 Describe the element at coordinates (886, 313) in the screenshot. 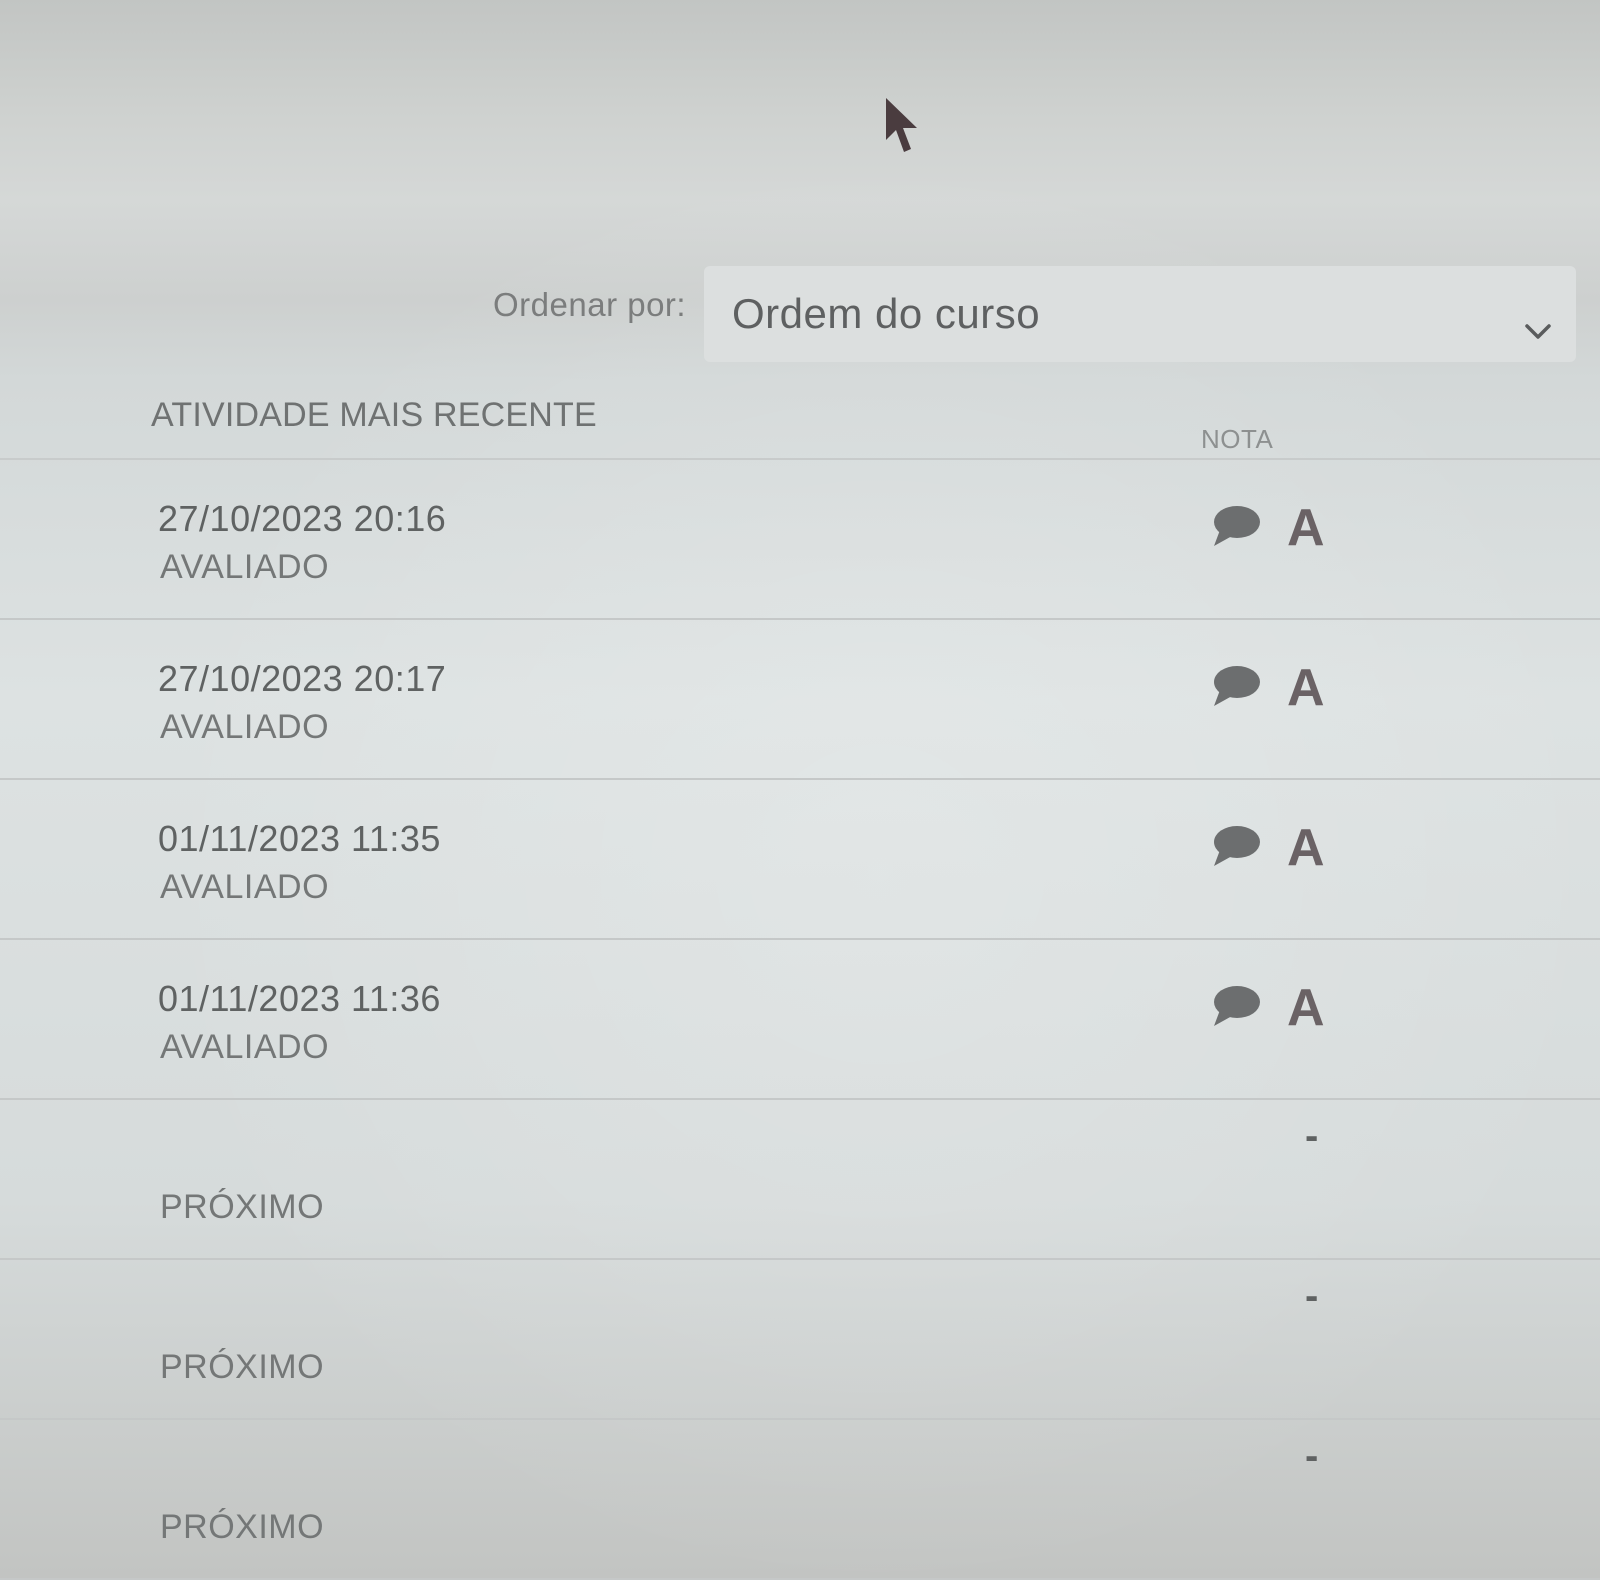

I see `sort-select-value: Ordem do curso` at that location.